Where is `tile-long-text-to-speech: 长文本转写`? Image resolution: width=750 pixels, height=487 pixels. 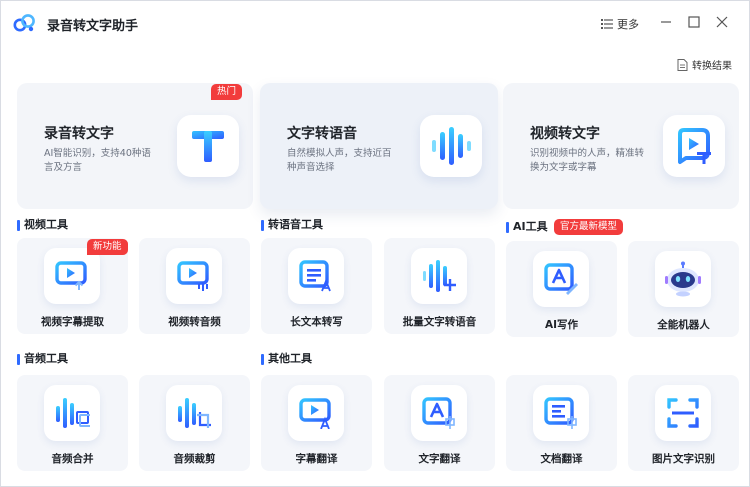
tile-long-text-to-speech: 长文本转写 is located at coordinates (316, 286).